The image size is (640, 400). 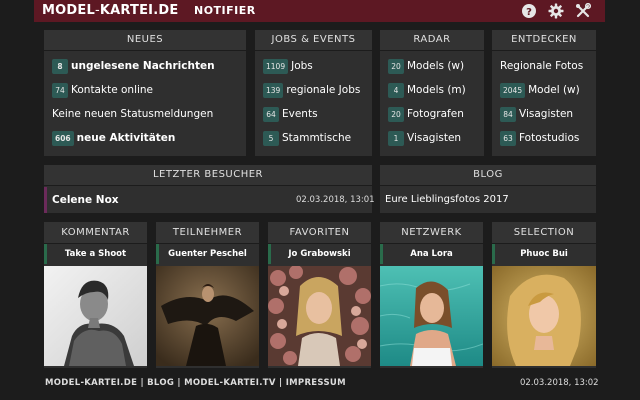 I want to click on column-title: KOMMENTAR, so click(x=95, y=233).